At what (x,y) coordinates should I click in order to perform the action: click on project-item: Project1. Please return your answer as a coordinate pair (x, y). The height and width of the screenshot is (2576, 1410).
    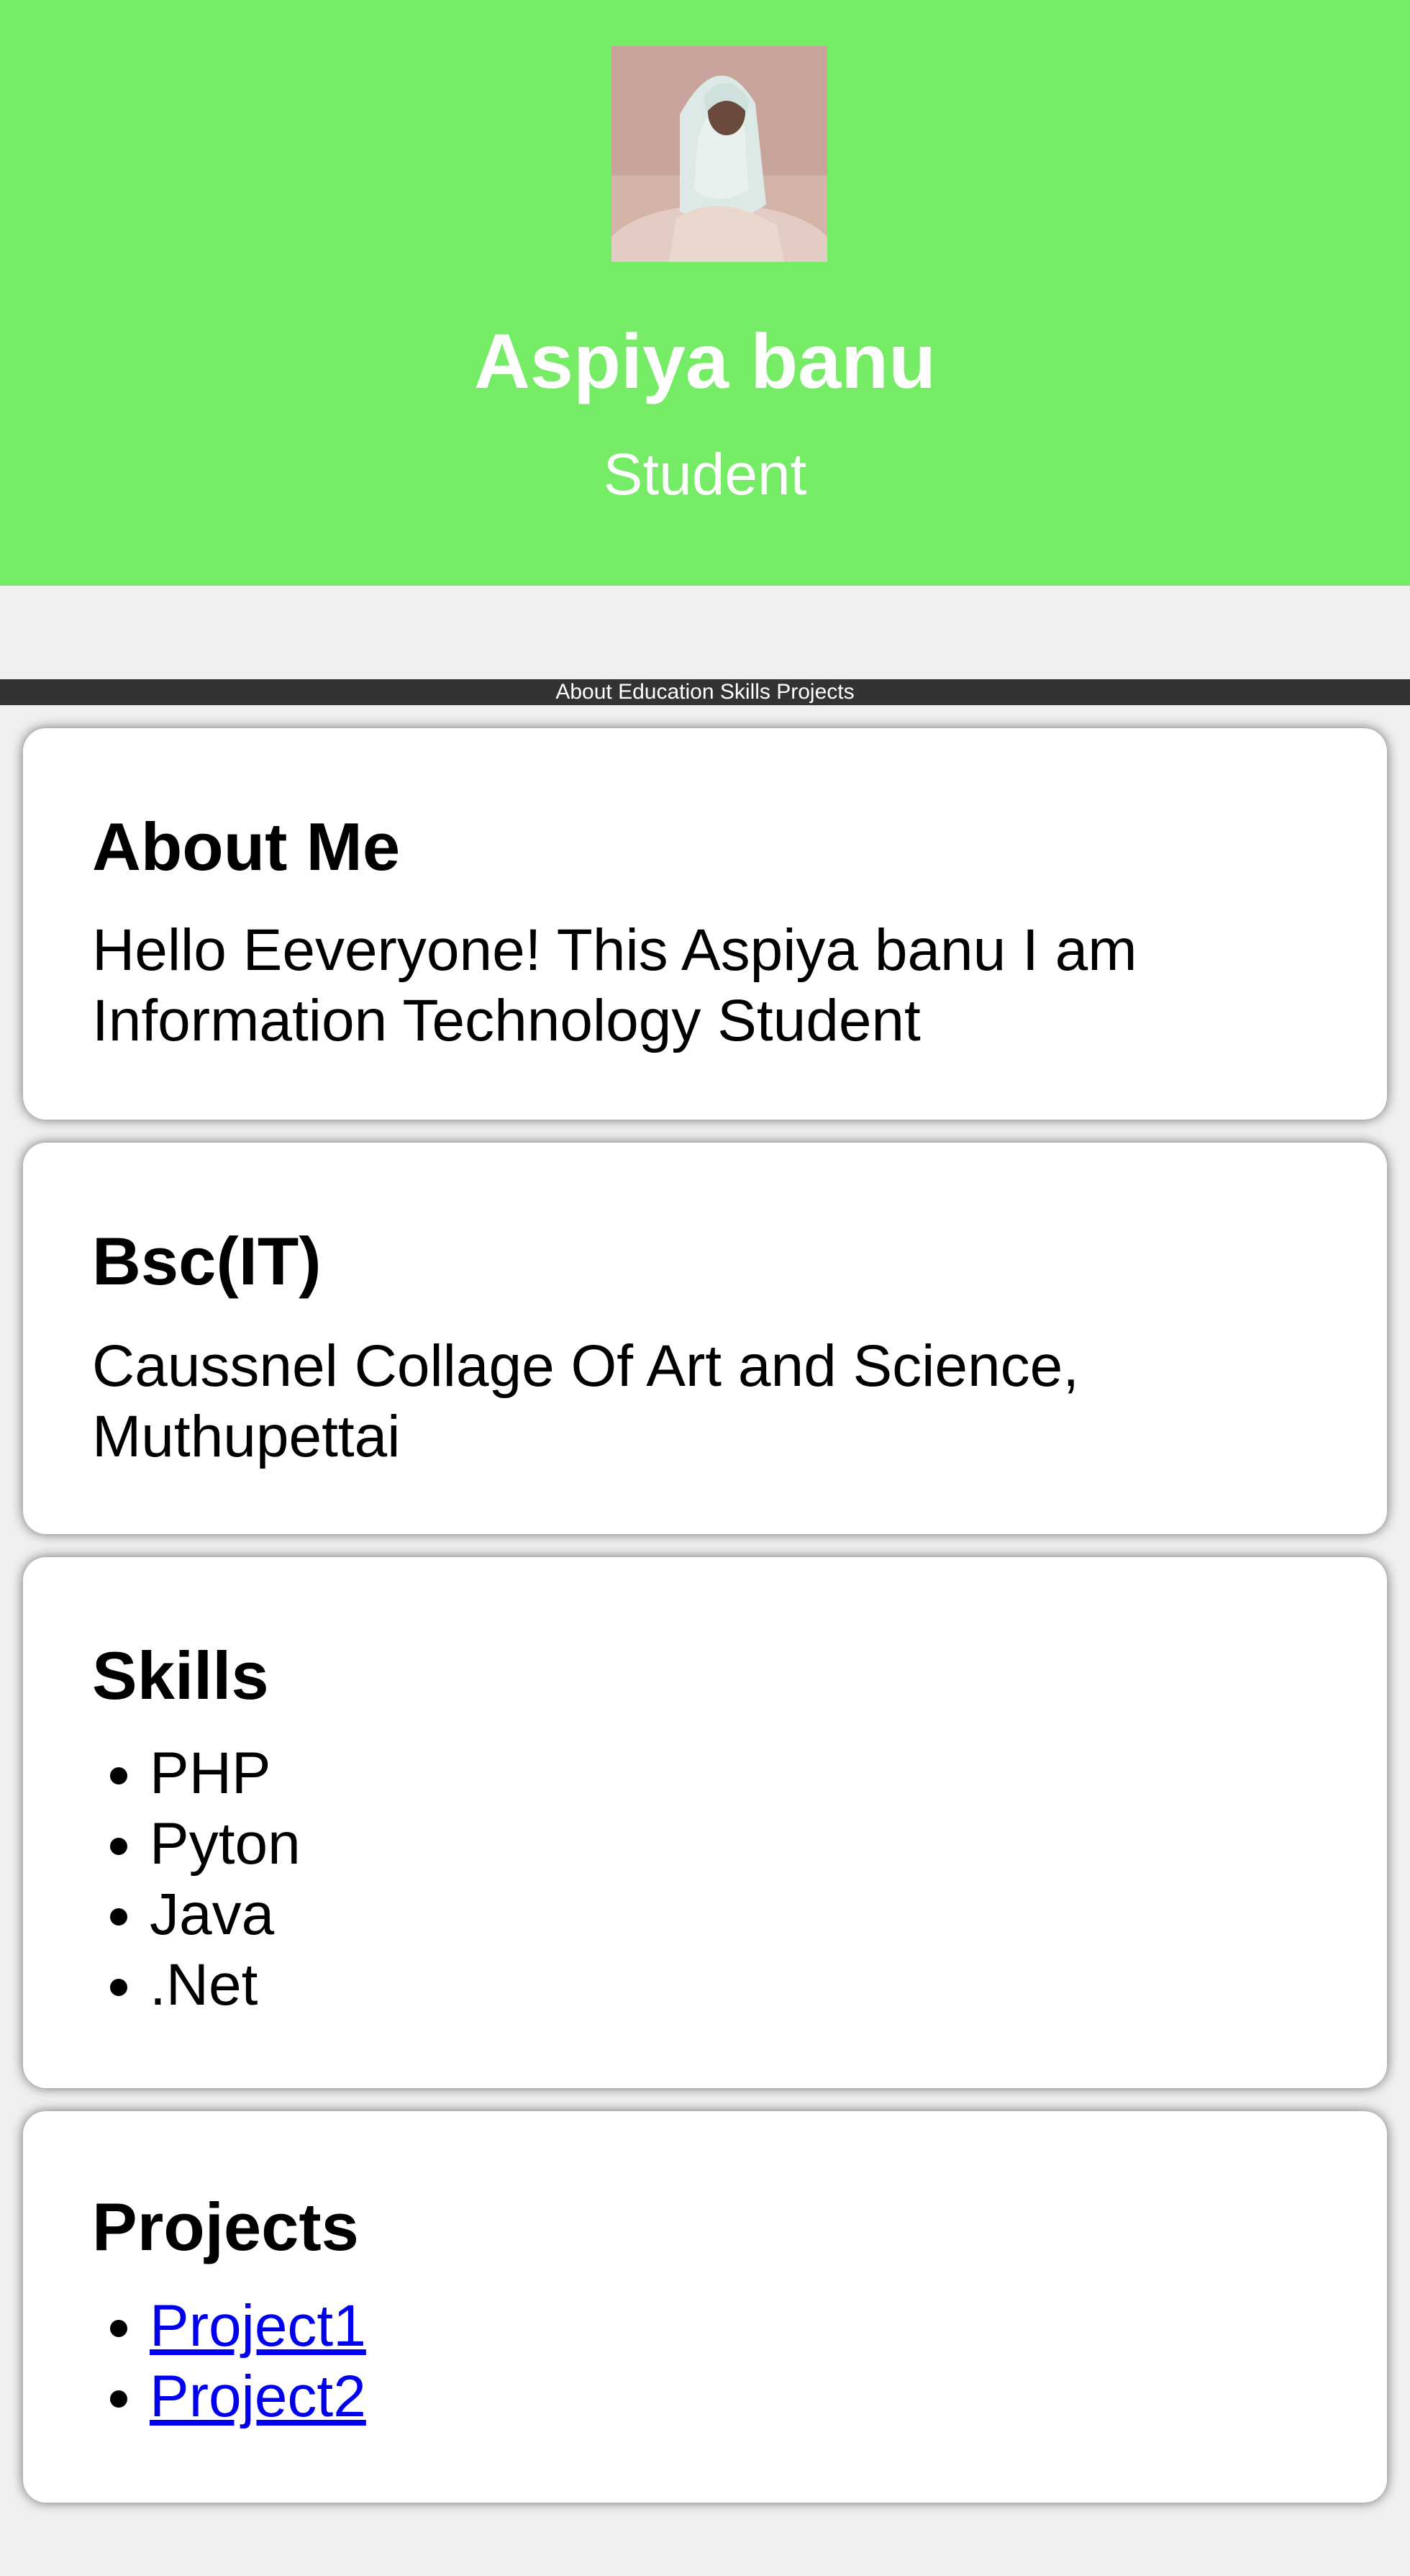
    Looking at the image, I should click on (258, 2326).